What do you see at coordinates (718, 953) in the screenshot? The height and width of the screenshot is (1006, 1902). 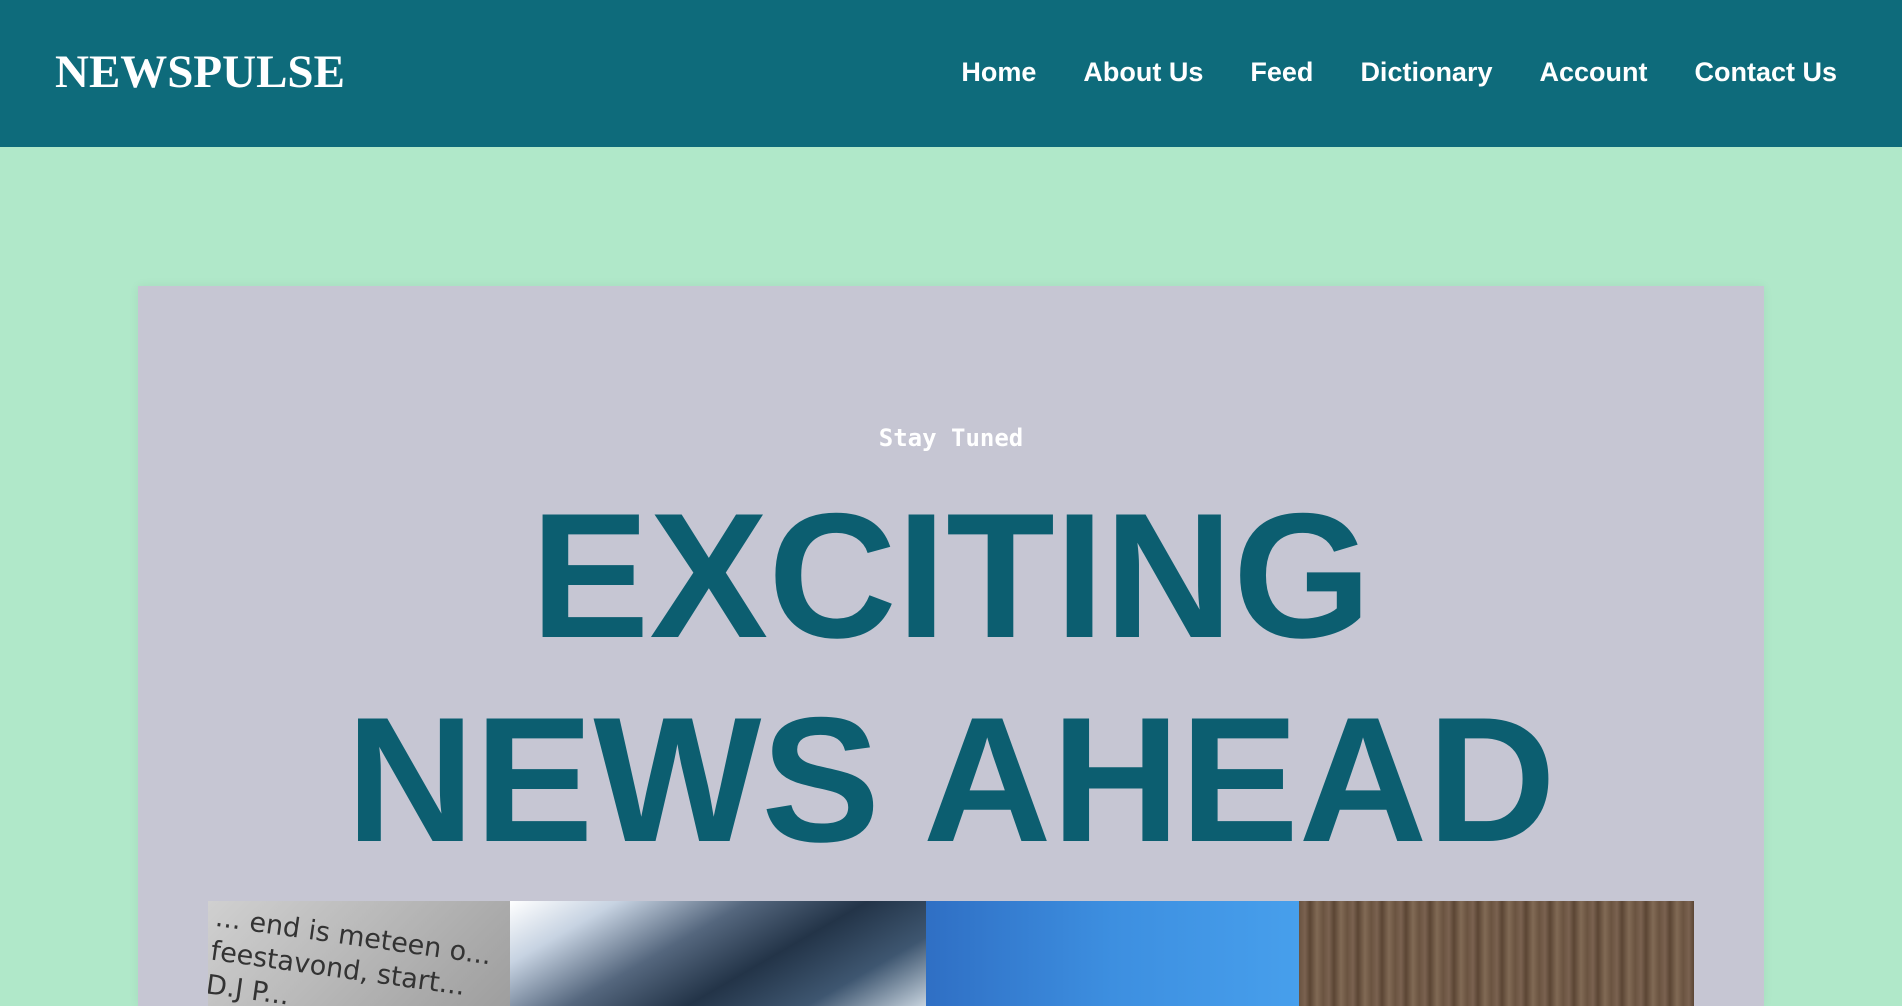 I see `face-closeup-photo` at bounding box center [718, 953].